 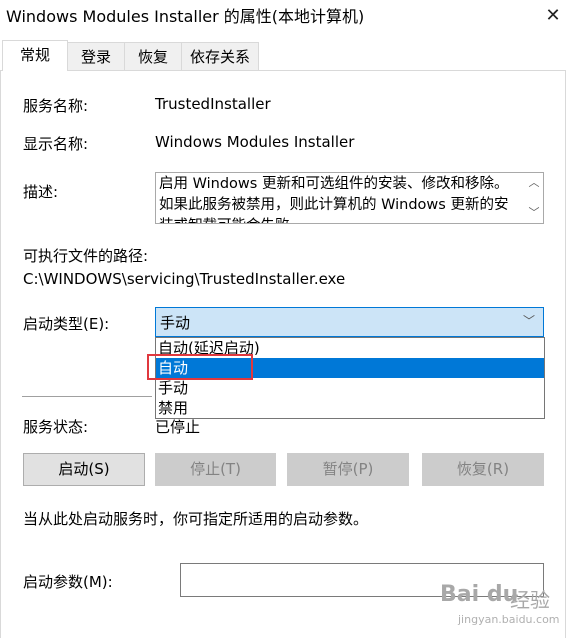 I want to click on close-button: ✕, so click(x=553, y=15).